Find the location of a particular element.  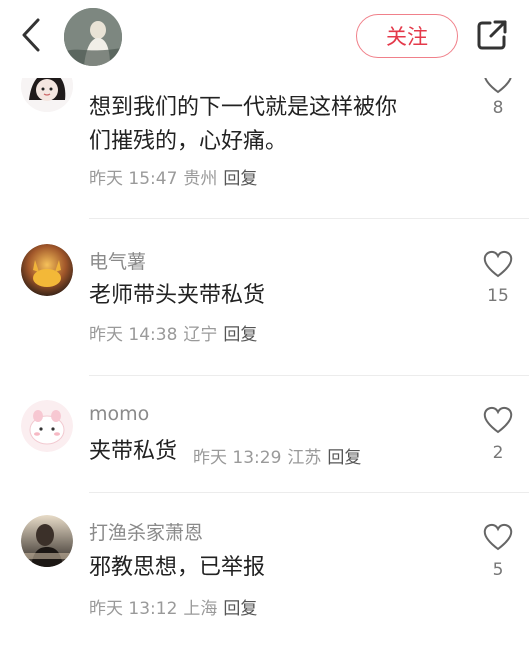

author-avatar is located at coordinates (93, 37).